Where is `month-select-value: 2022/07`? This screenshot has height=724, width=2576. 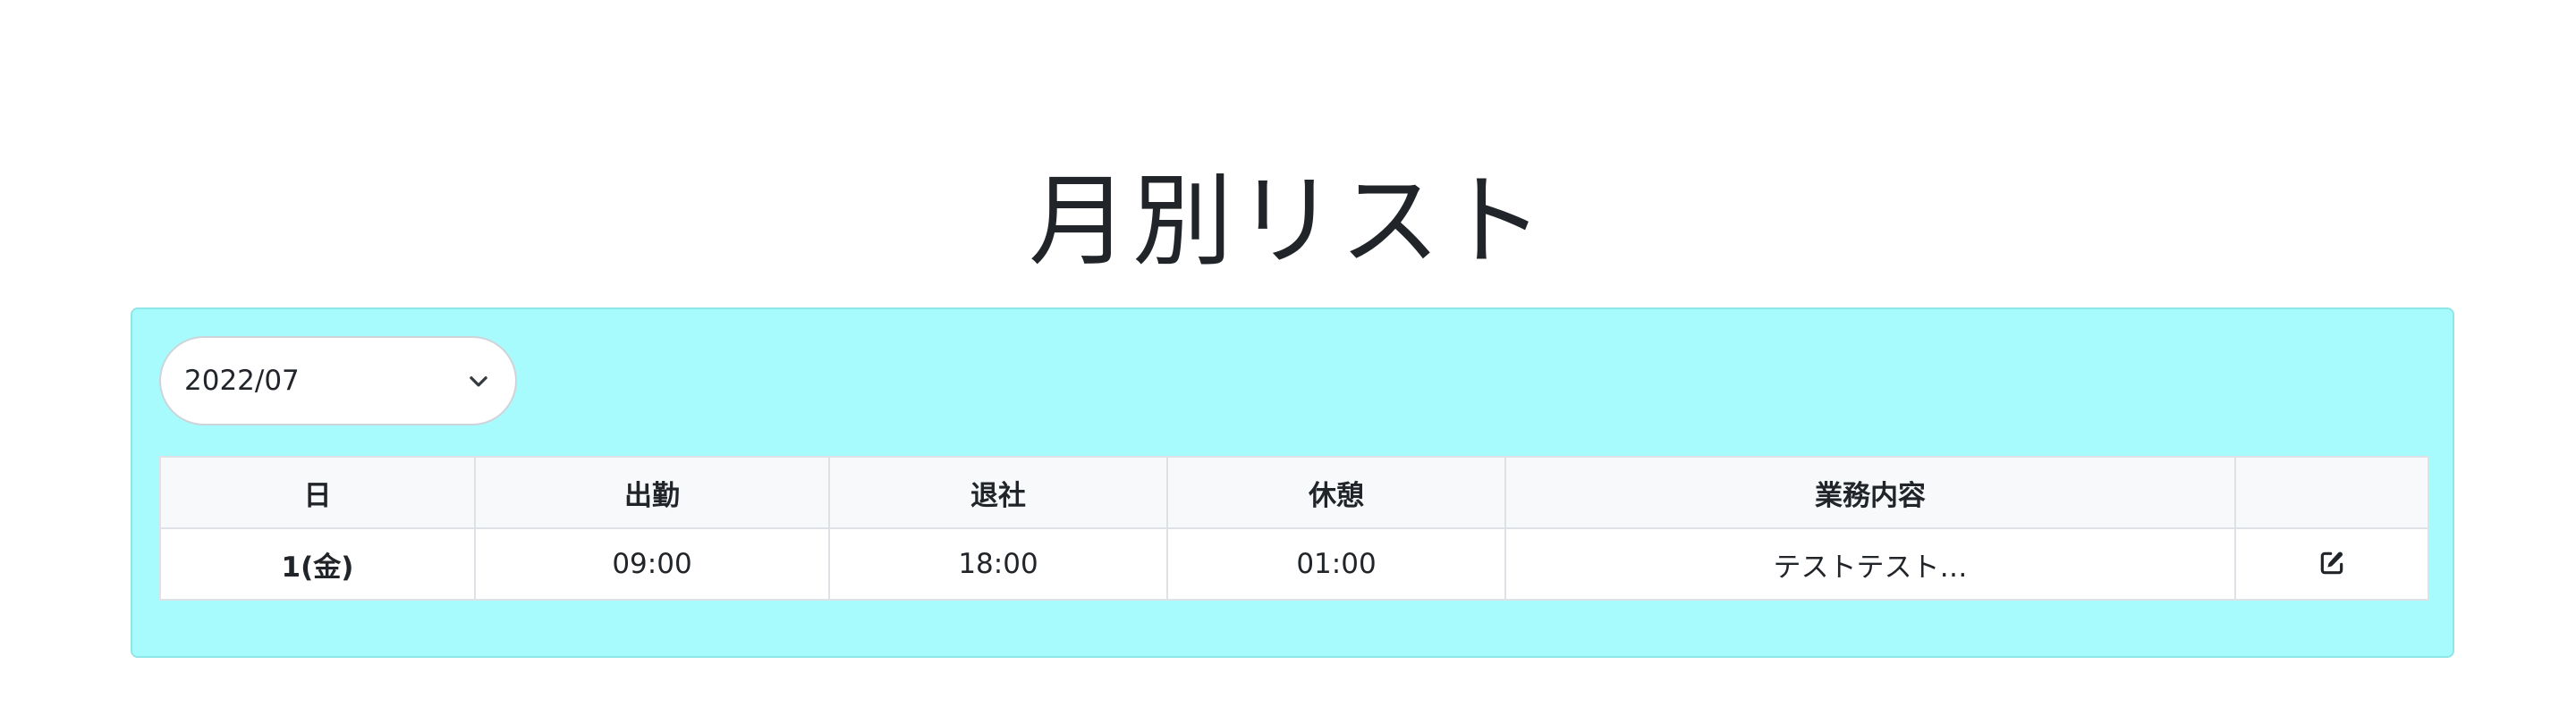 month-select-value: 2022/07 is located at coordinates (242, 381).